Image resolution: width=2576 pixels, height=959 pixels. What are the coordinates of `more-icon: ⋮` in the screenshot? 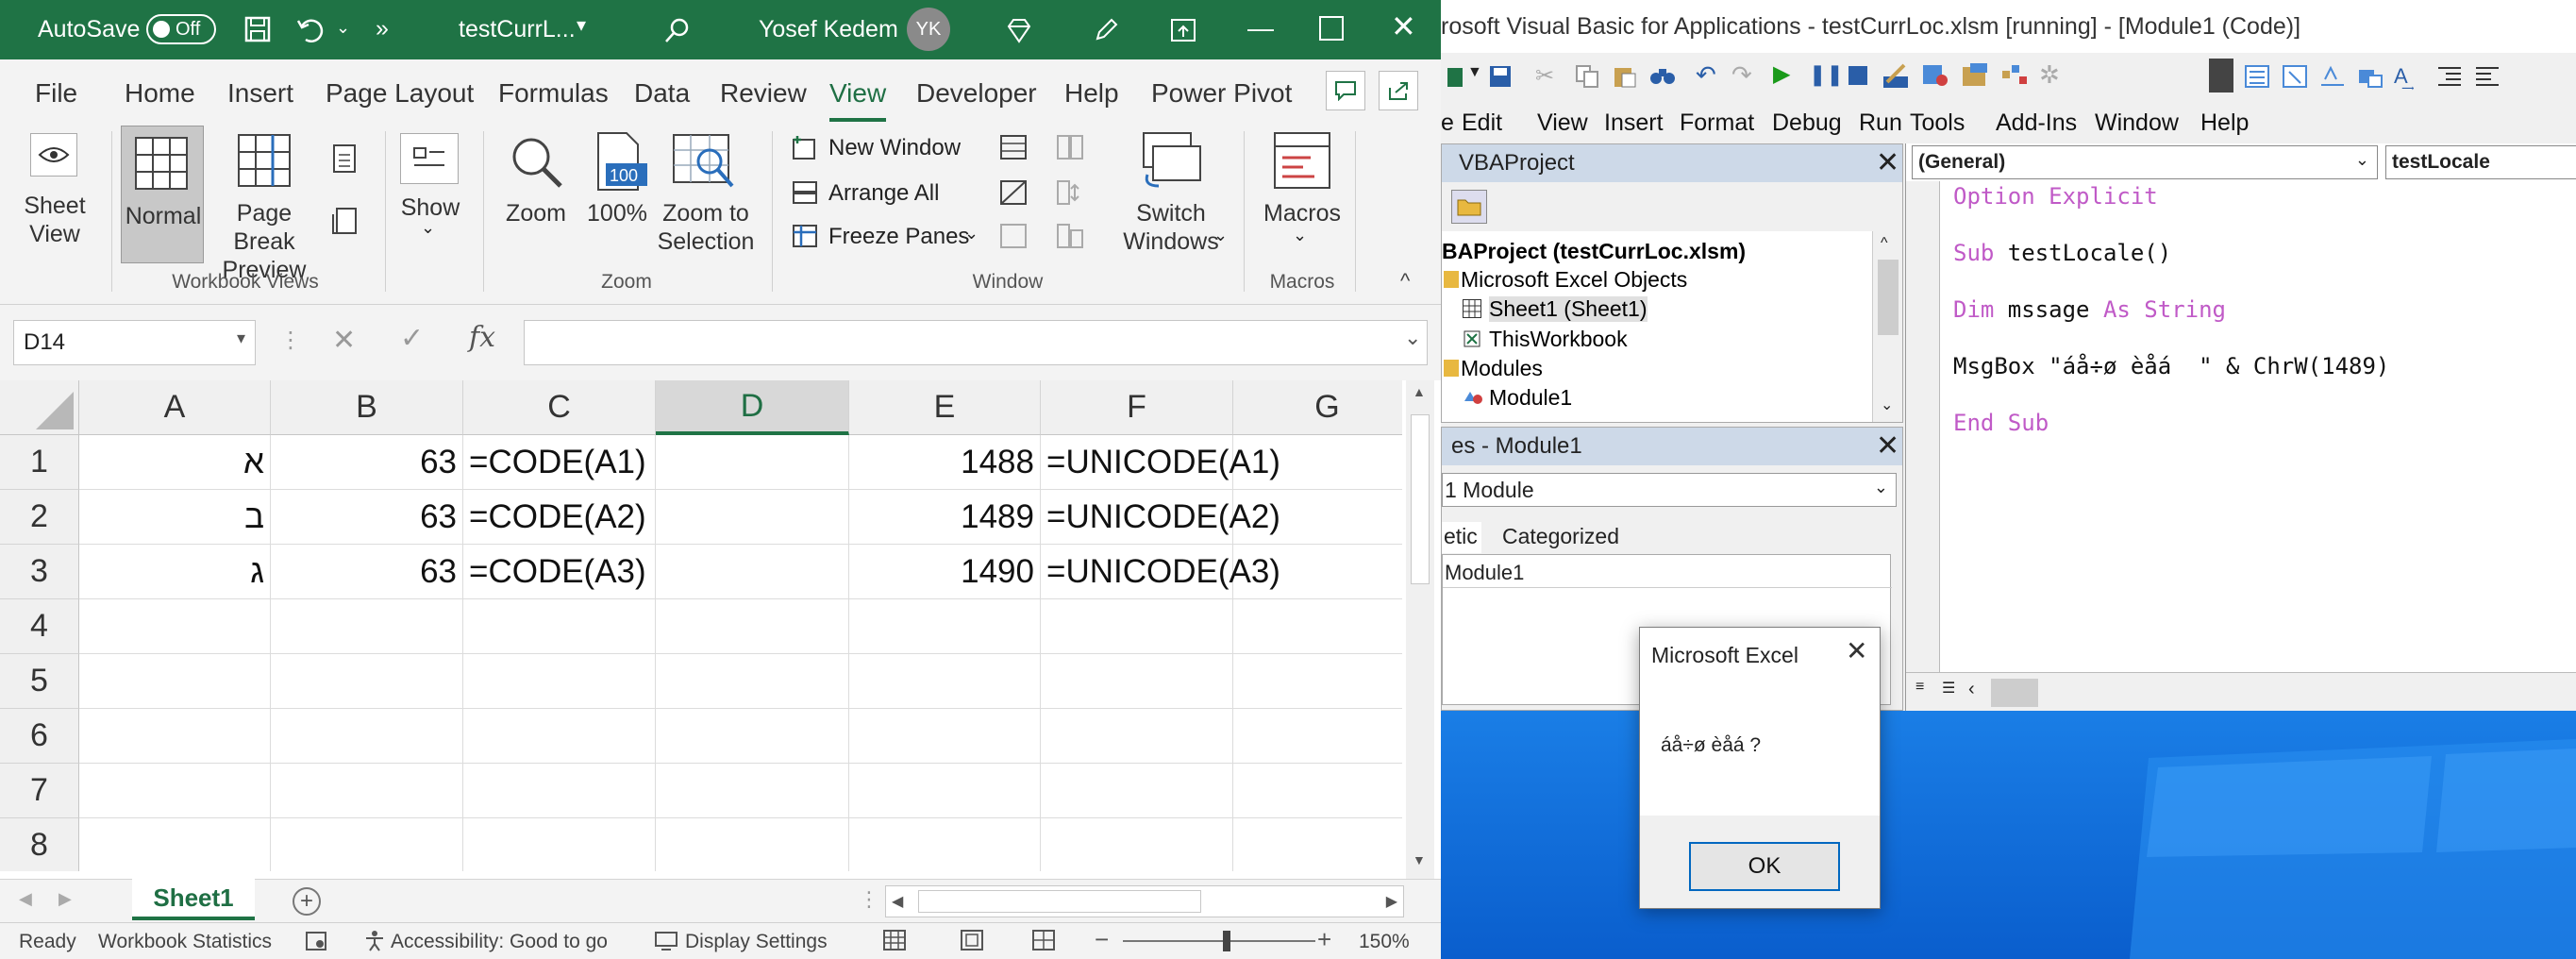 It's located at (290, 340).